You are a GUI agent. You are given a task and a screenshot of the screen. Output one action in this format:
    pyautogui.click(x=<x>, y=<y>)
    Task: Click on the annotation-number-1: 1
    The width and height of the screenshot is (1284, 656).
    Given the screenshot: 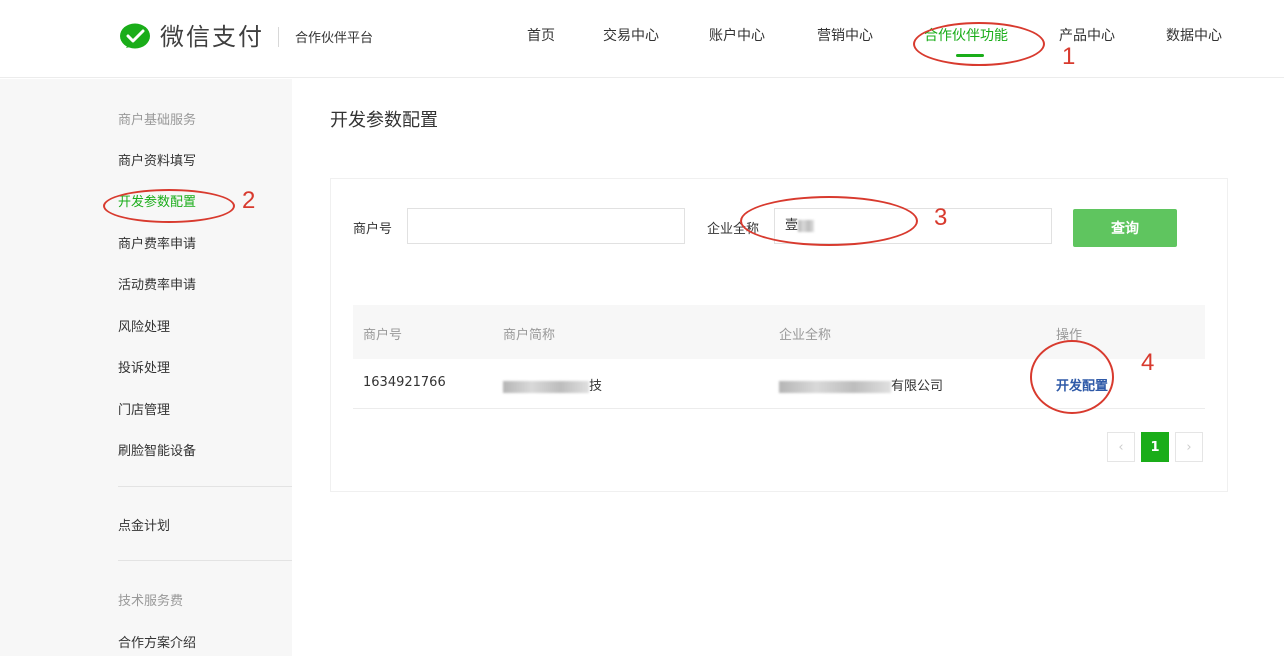 What is the action you would take?
    pyautogui.click(x=1069, y=56)
    